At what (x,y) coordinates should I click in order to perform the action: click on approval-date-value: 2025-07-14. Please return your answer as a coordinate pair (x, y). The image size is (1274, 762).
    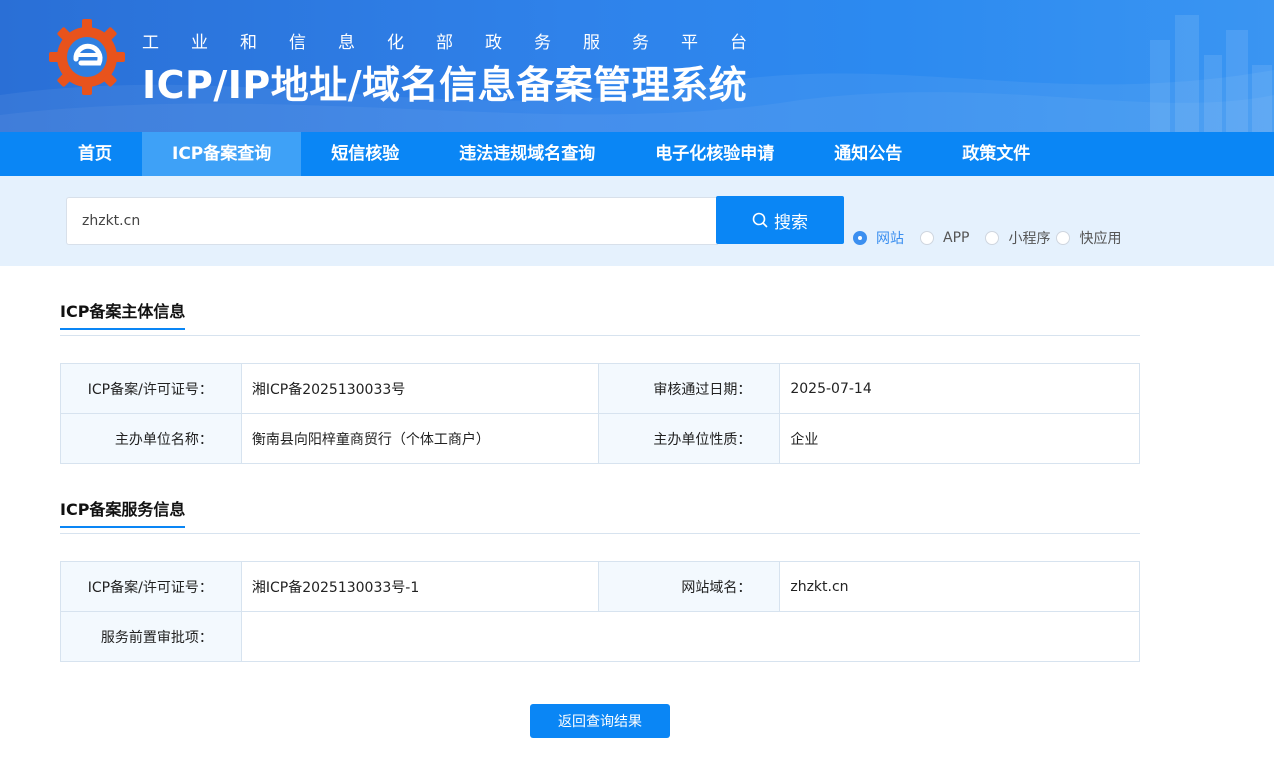
    Looking at the image, I should click on (959, 388).